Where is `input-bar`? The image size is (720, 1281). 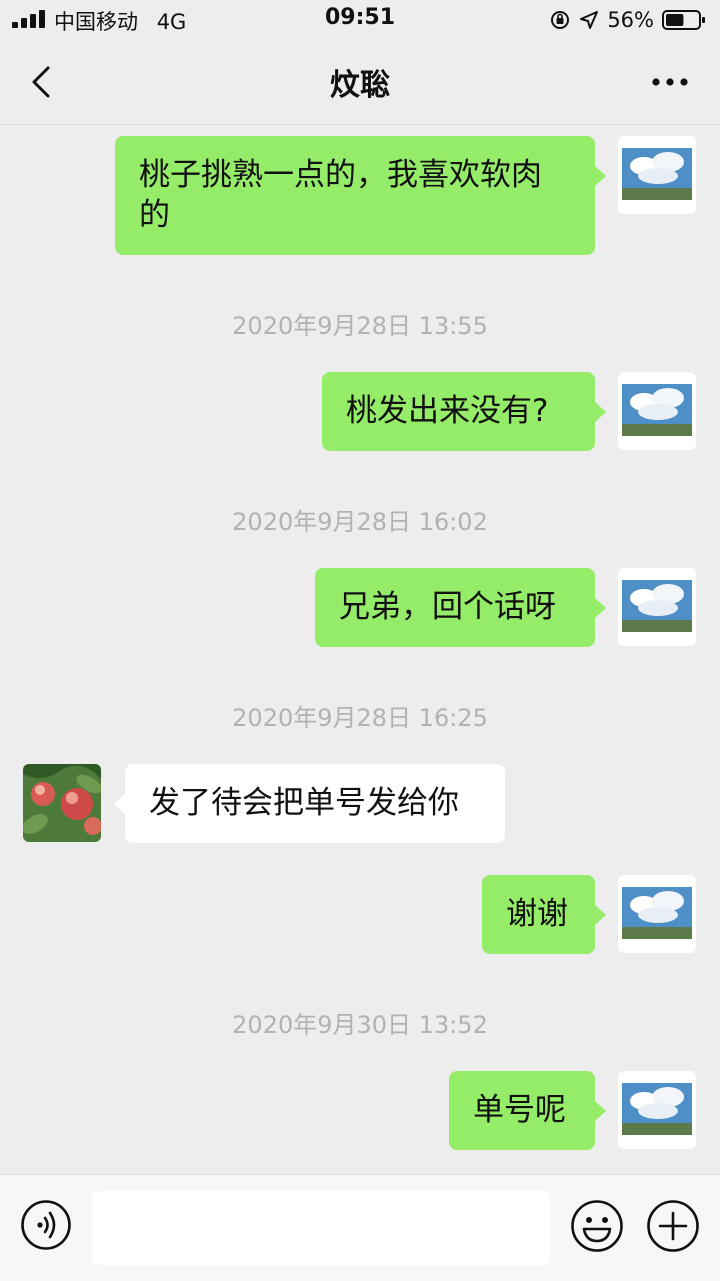 input-bar is located at coordinates (360, 1227).